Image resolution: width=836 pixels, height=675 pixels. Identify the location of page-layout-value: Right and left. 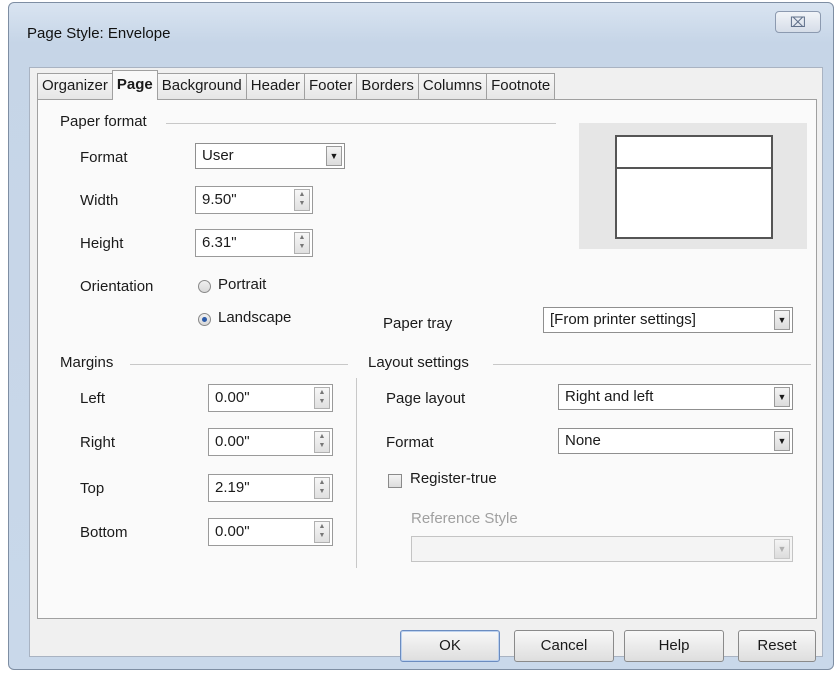
(609, 396).